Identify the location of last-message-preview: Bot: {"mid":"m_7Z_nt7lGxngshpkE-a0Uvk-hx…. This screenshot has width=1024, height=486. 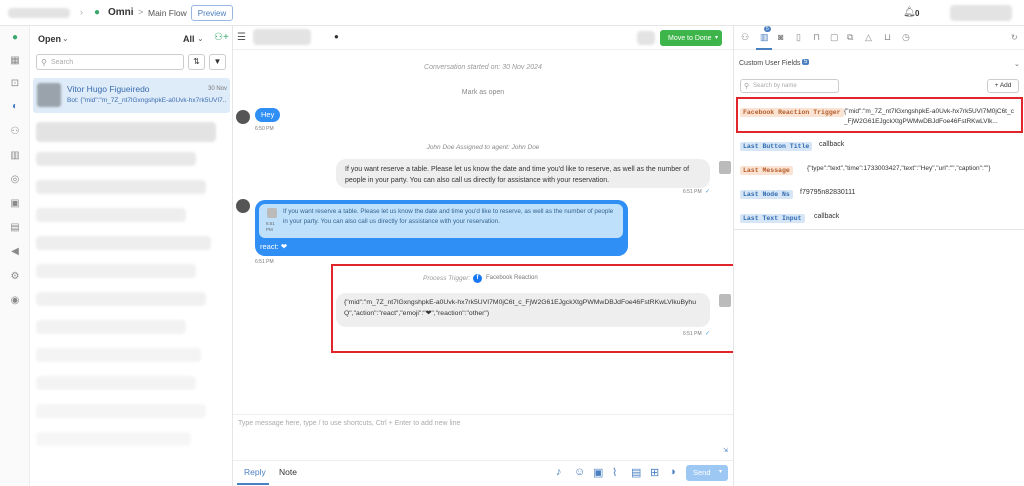
(147, 100).